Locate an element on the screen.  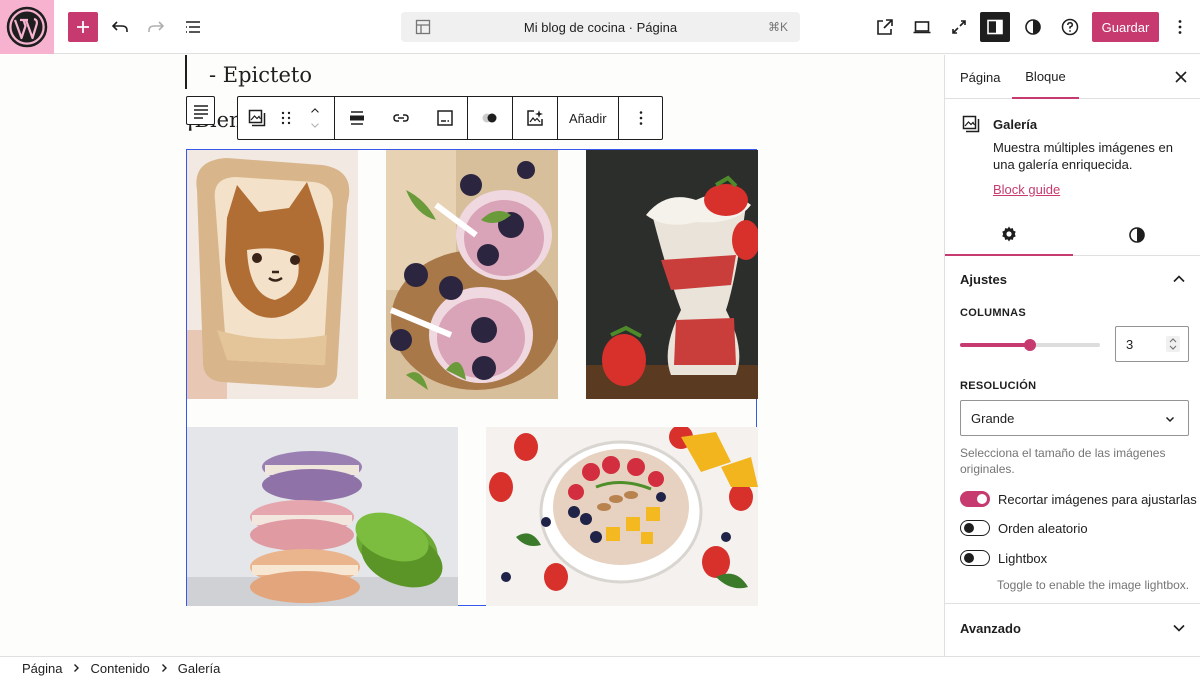
move-up-down-buttons is located at coordinates (315, 118).